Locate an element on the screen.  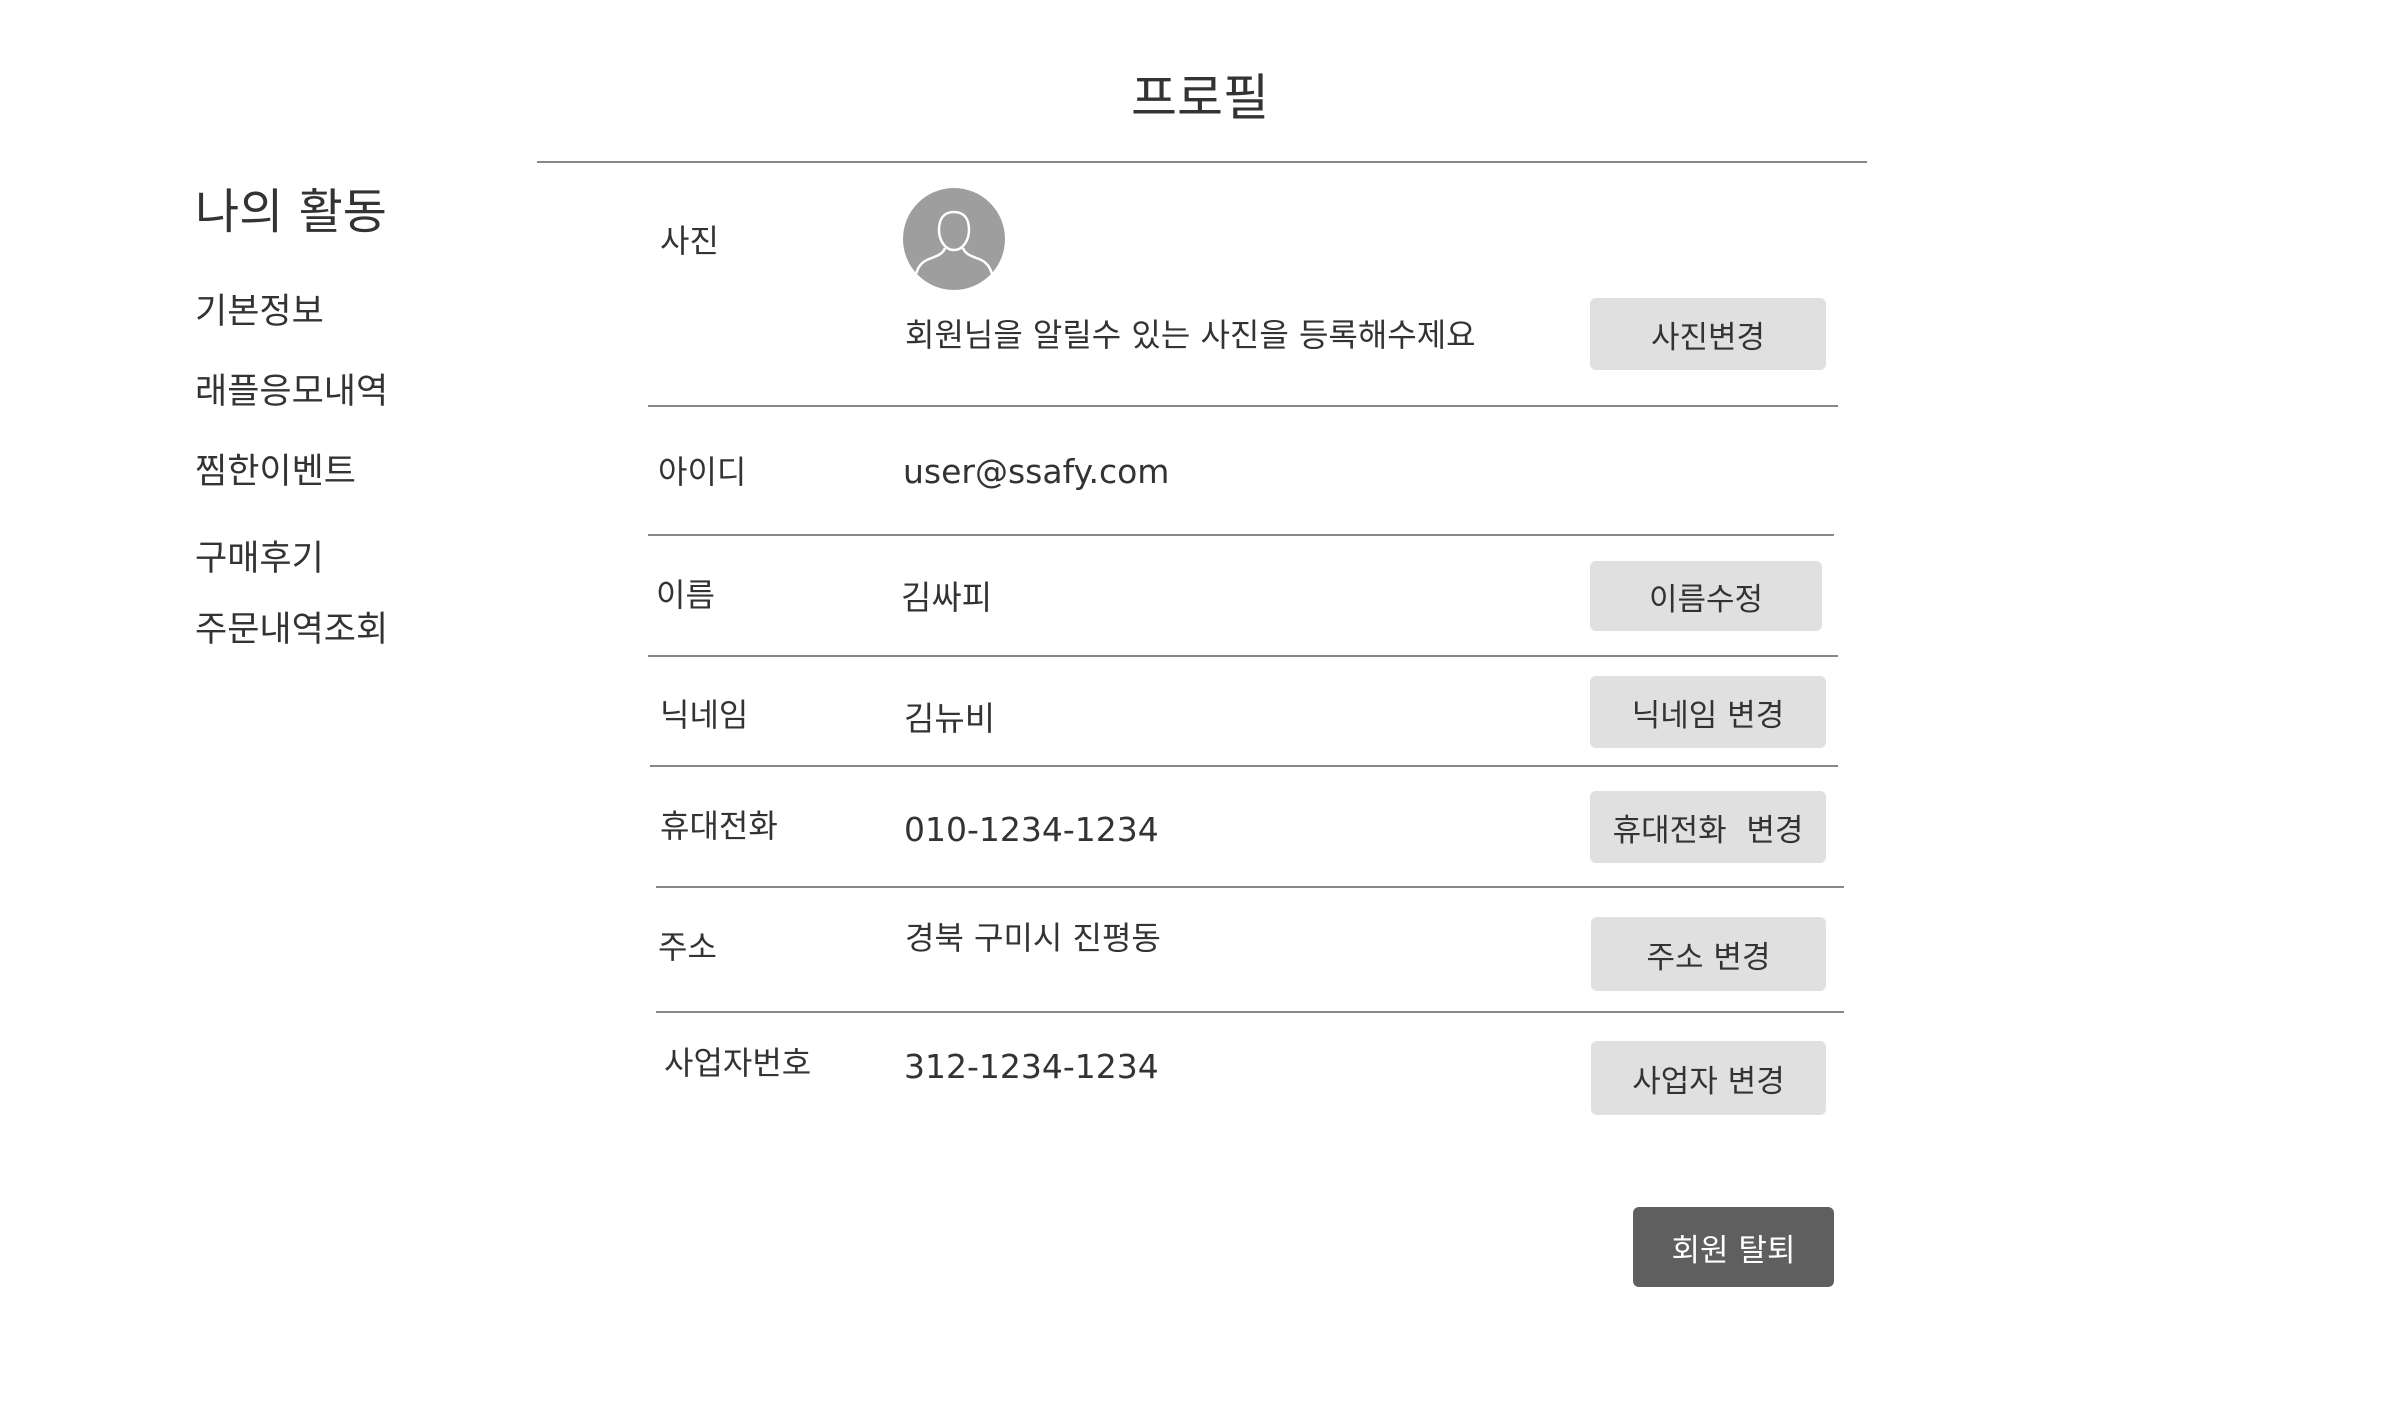
address-value: 경북 구미시 진평동 is located at coordinates (1033, 938).